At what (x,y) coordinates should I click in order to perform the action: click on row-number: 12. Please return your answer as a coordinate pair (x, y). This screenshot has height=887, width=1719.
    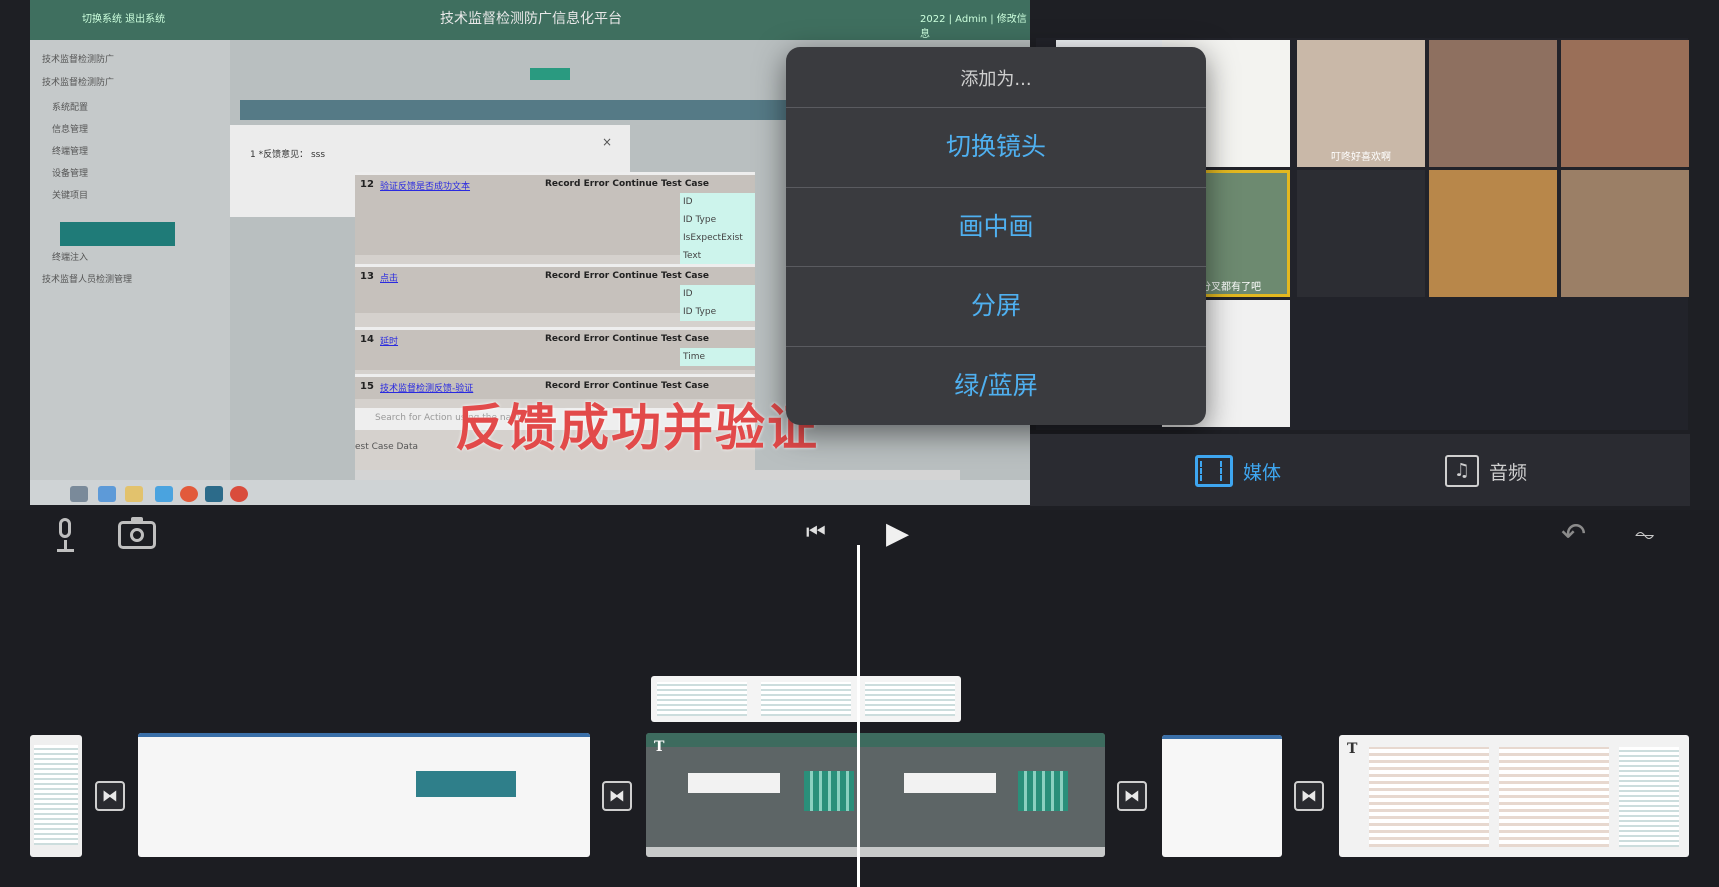
    Looking at the image, I should click on (367, 184).